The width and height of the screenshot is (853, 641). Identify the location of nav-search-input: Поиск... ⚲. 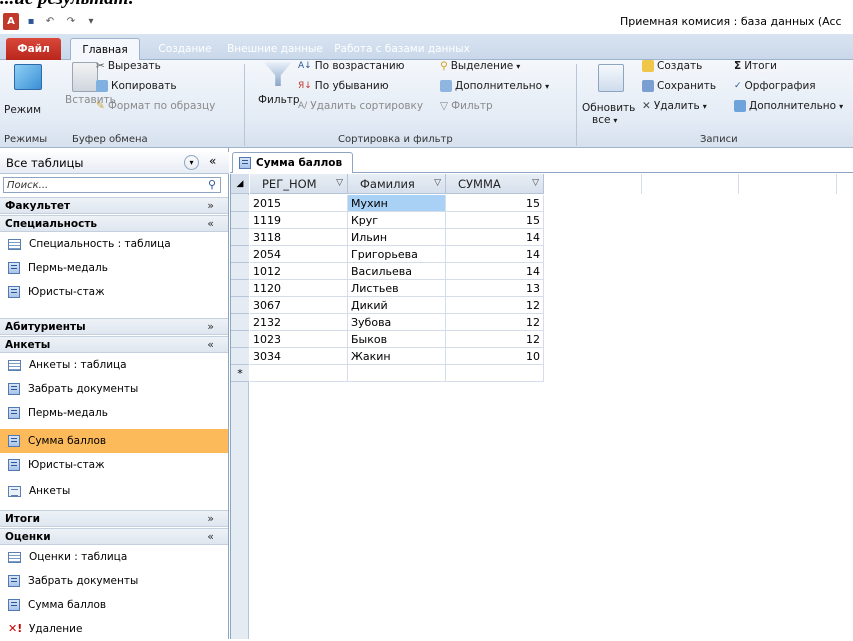
(112, 185).